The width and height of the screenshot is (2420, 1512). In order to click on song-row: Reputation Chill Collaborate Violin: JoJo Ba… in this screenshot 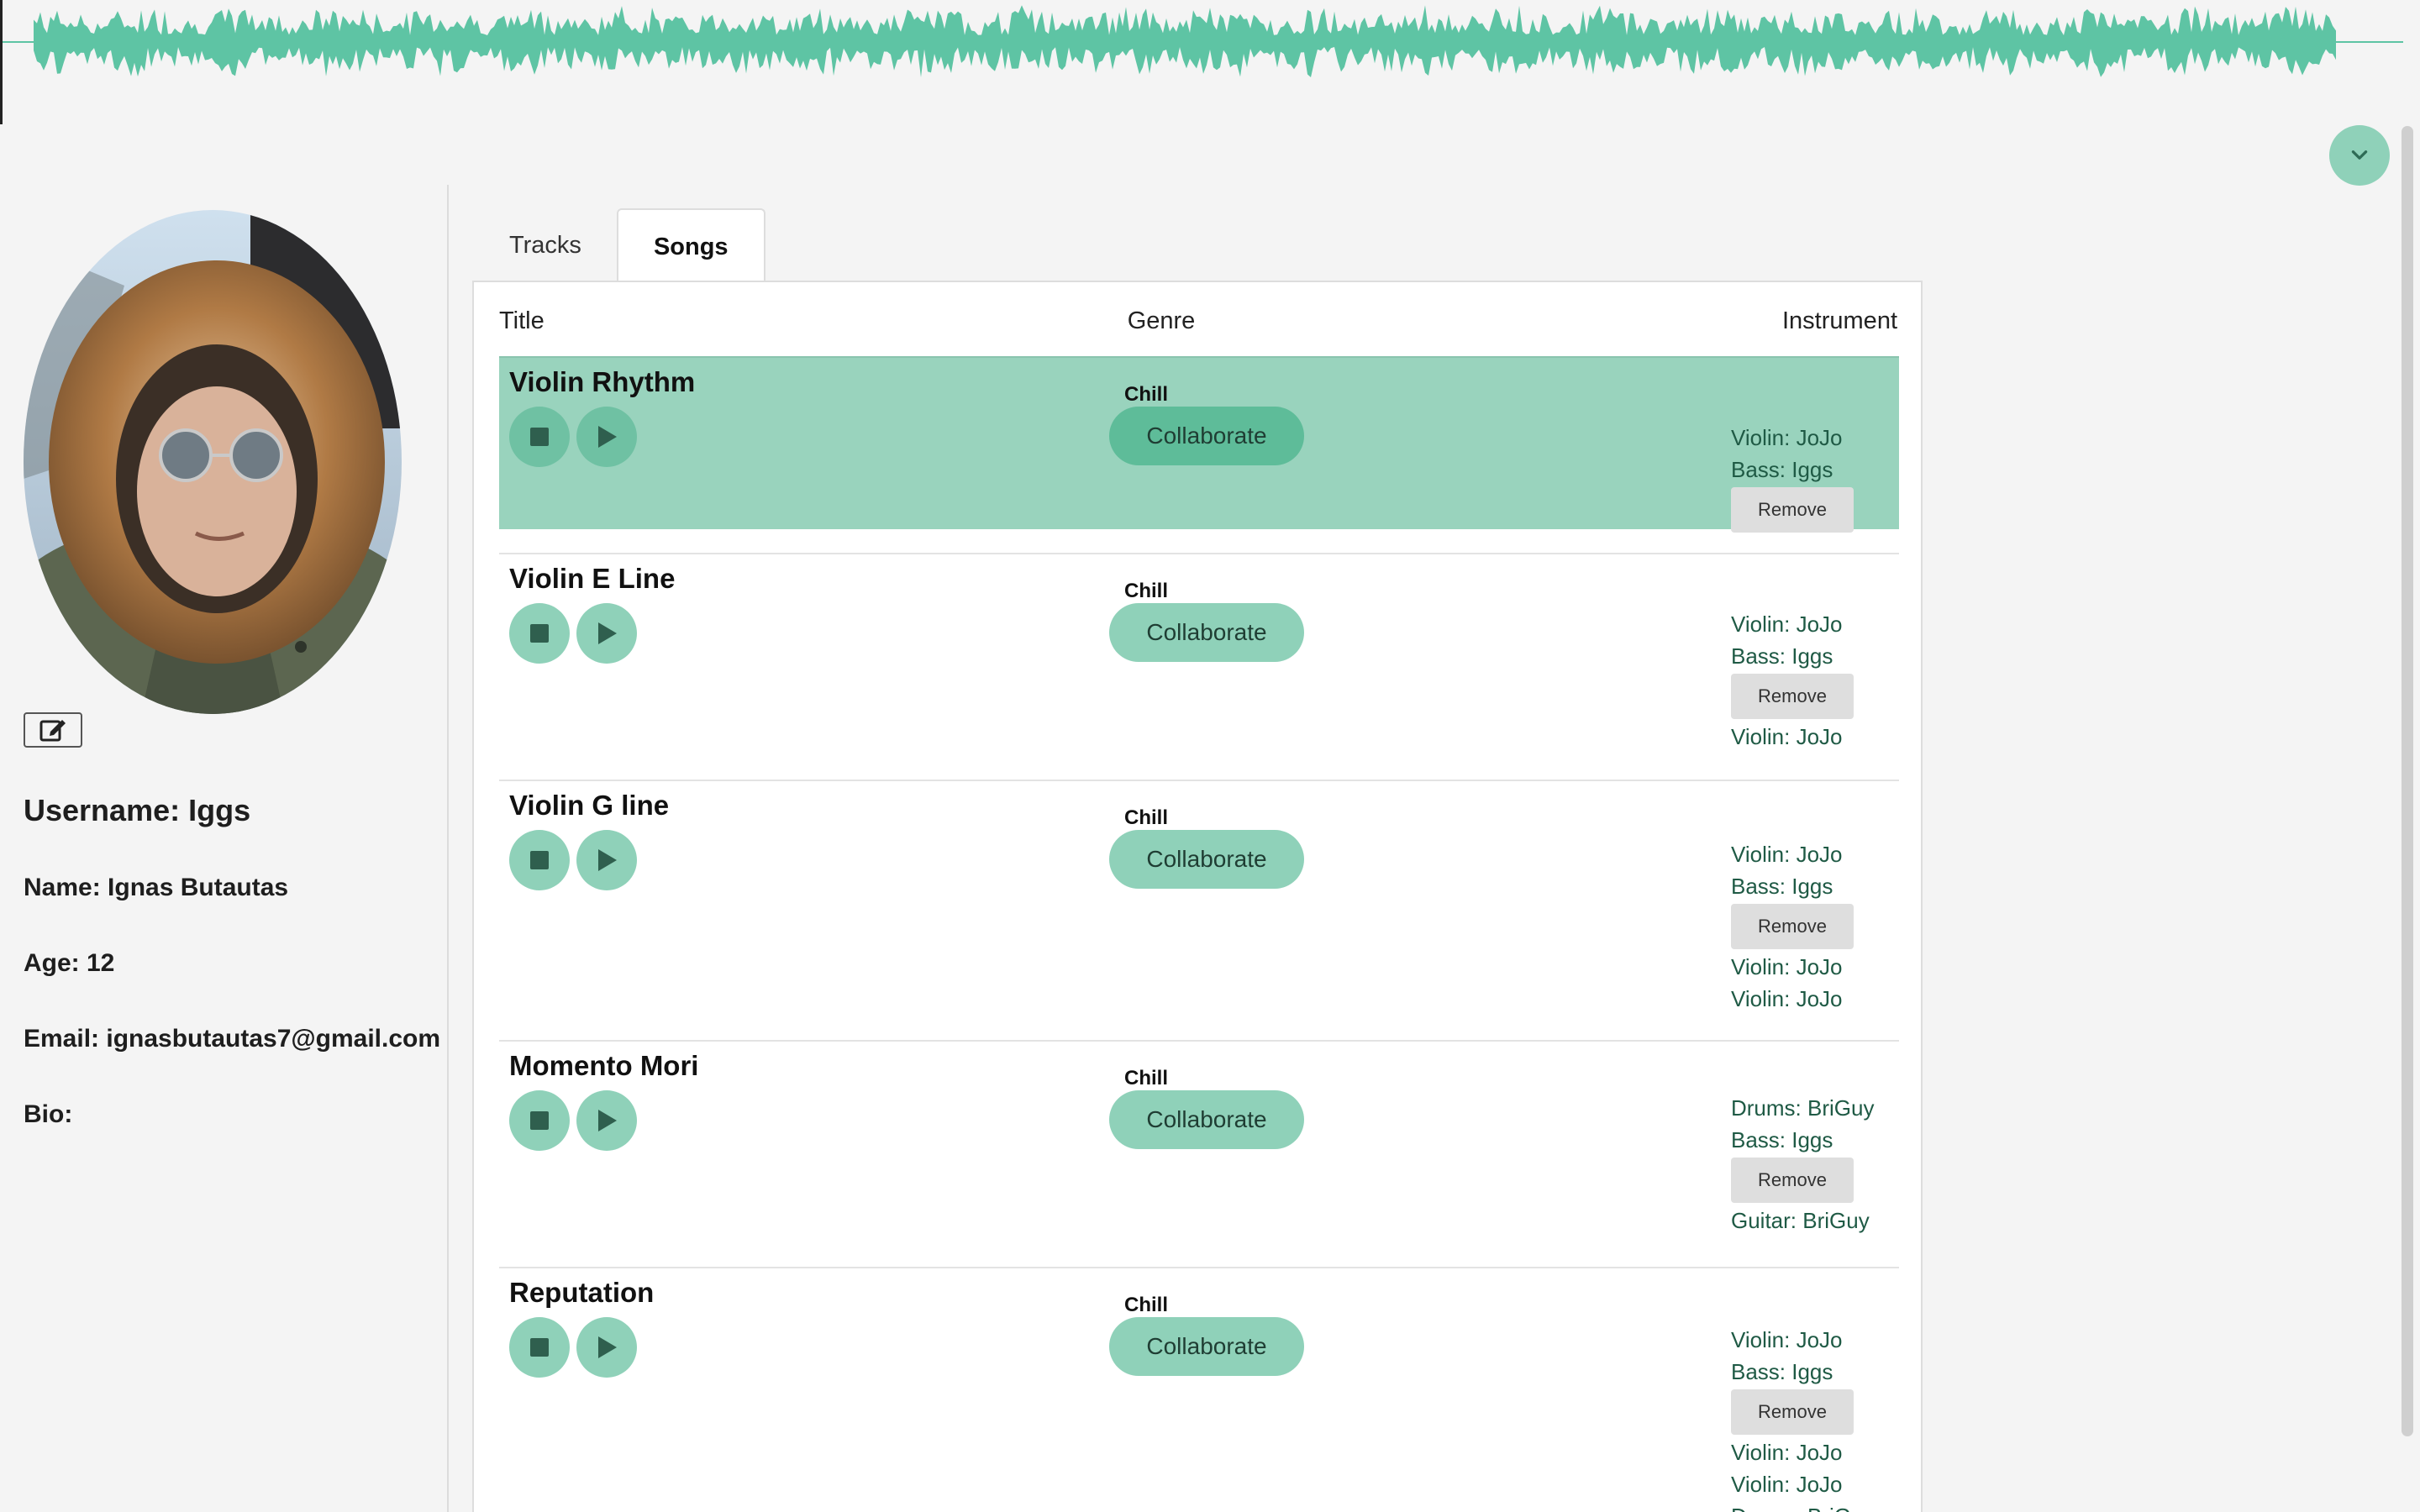, I will do `click(1199, 1389)`.